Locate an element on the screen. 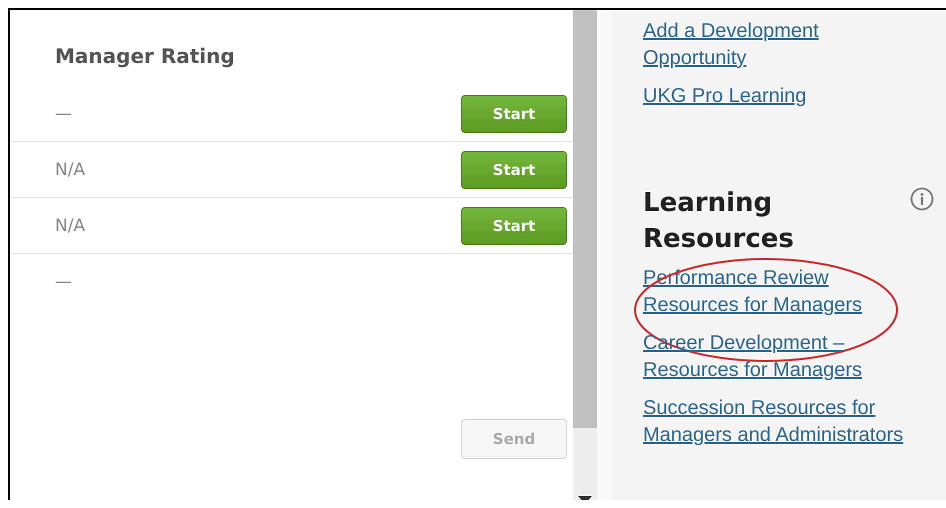 The image size is (946, 508). link: UKG Pro Learning is located at coordinates (724, 96).